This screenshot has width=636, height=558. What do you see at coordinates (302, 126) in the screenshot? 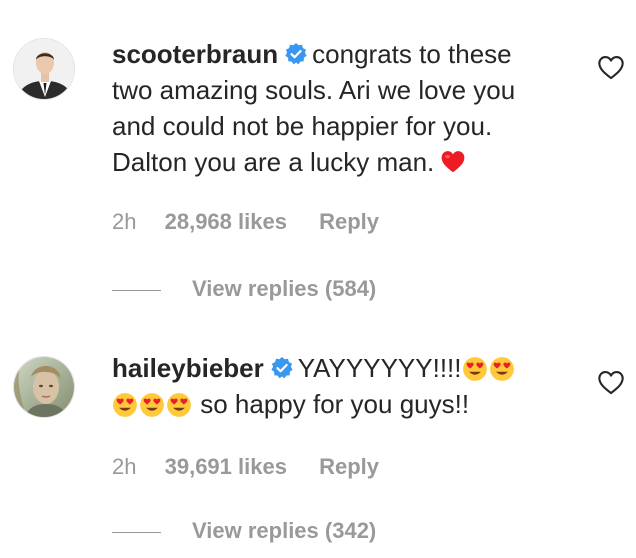
I see `comment-text-line: and could not be happier for you.` at bounding box center [302, 126].